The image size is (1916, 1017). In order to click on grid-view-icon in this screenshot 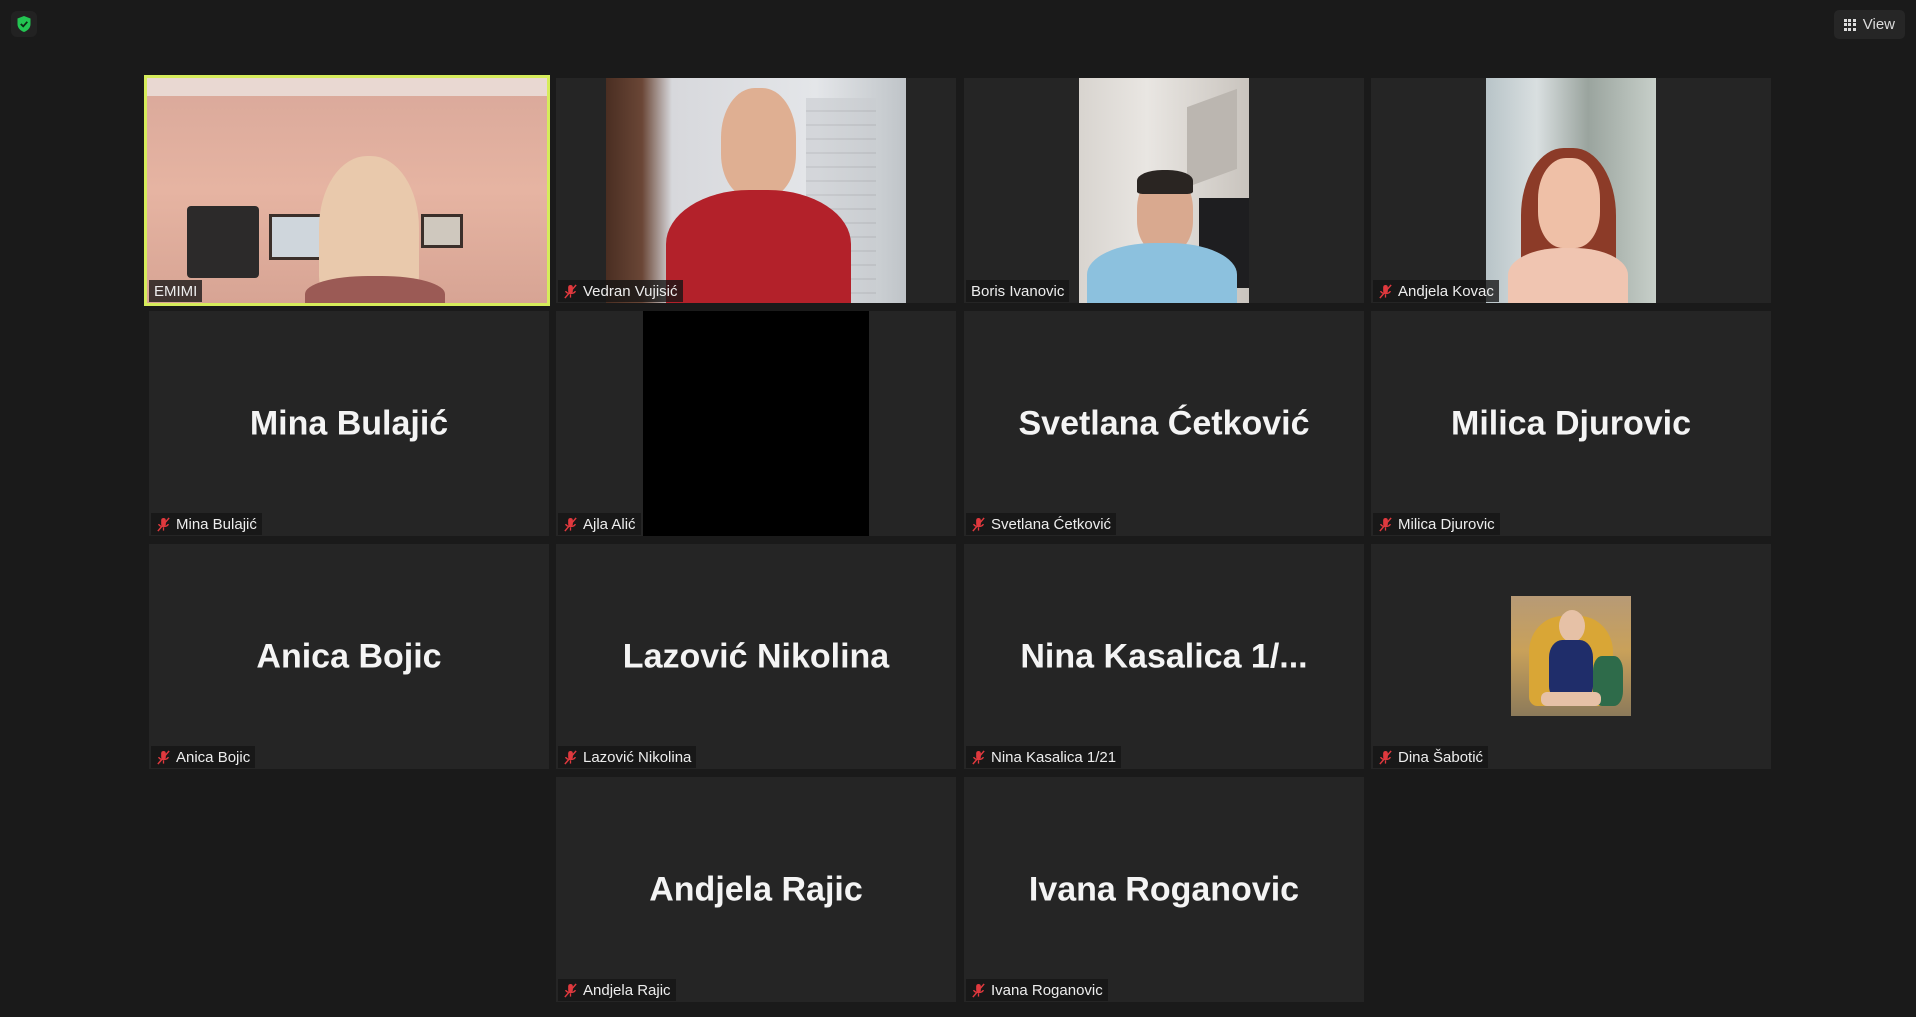, I will do `click(1849, 24)`.